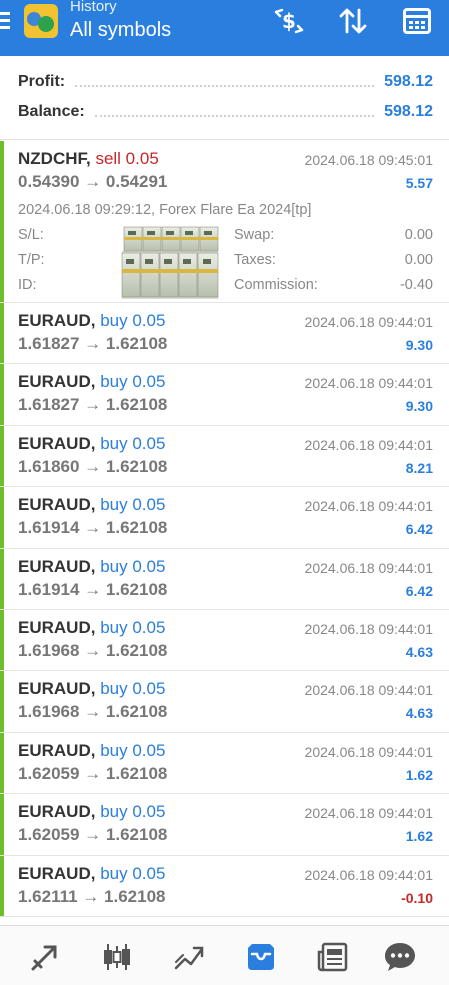 This screenshot has height=985, width=449. Describe the element at coordinates (419, 467) in the screenshot. I see `trade-profit: 8.21` at that location.